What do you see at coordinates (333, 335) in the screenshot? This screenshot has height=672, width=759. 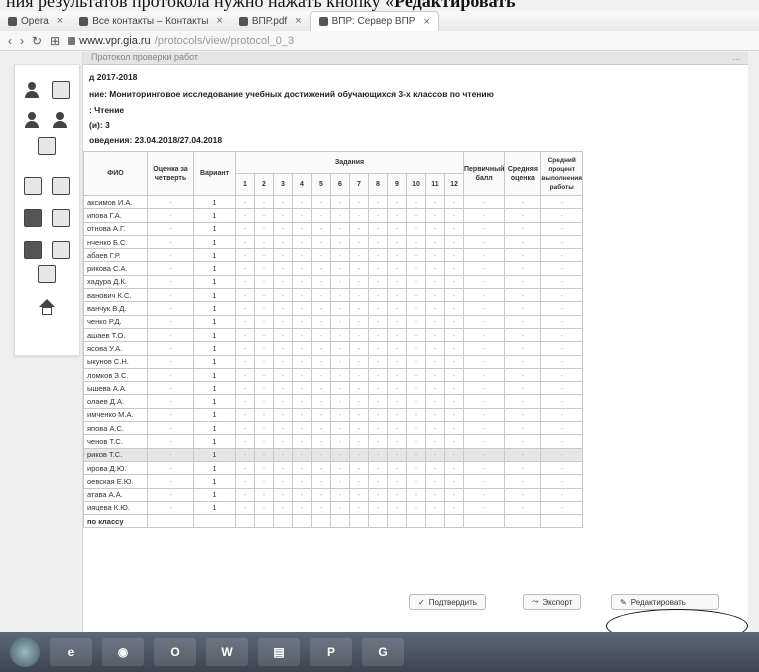 I see `table-row: ашаев Т.О. -1- - - - - - - - - - - - - - -` at bounding box center [333, 335].